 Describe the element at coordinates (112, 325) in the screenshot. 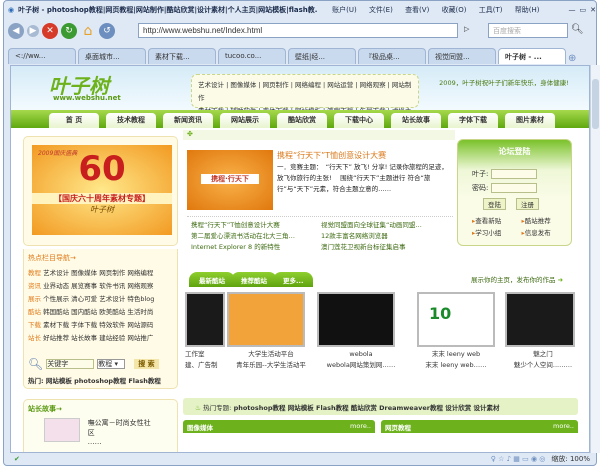

I see `hot-nav-link: 特效软件` at that location.